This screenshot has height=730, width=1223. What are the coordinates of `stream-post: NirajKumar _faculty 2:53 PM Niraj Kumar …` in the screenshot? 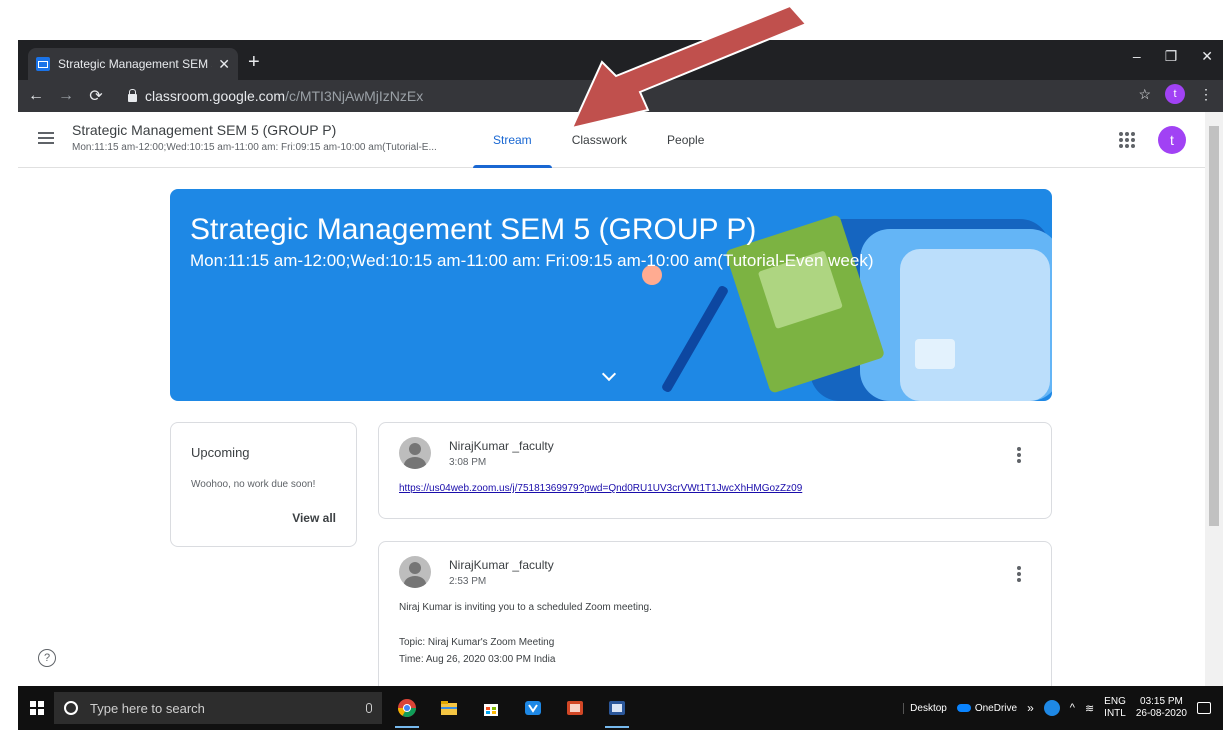 It's located at (715, 621).